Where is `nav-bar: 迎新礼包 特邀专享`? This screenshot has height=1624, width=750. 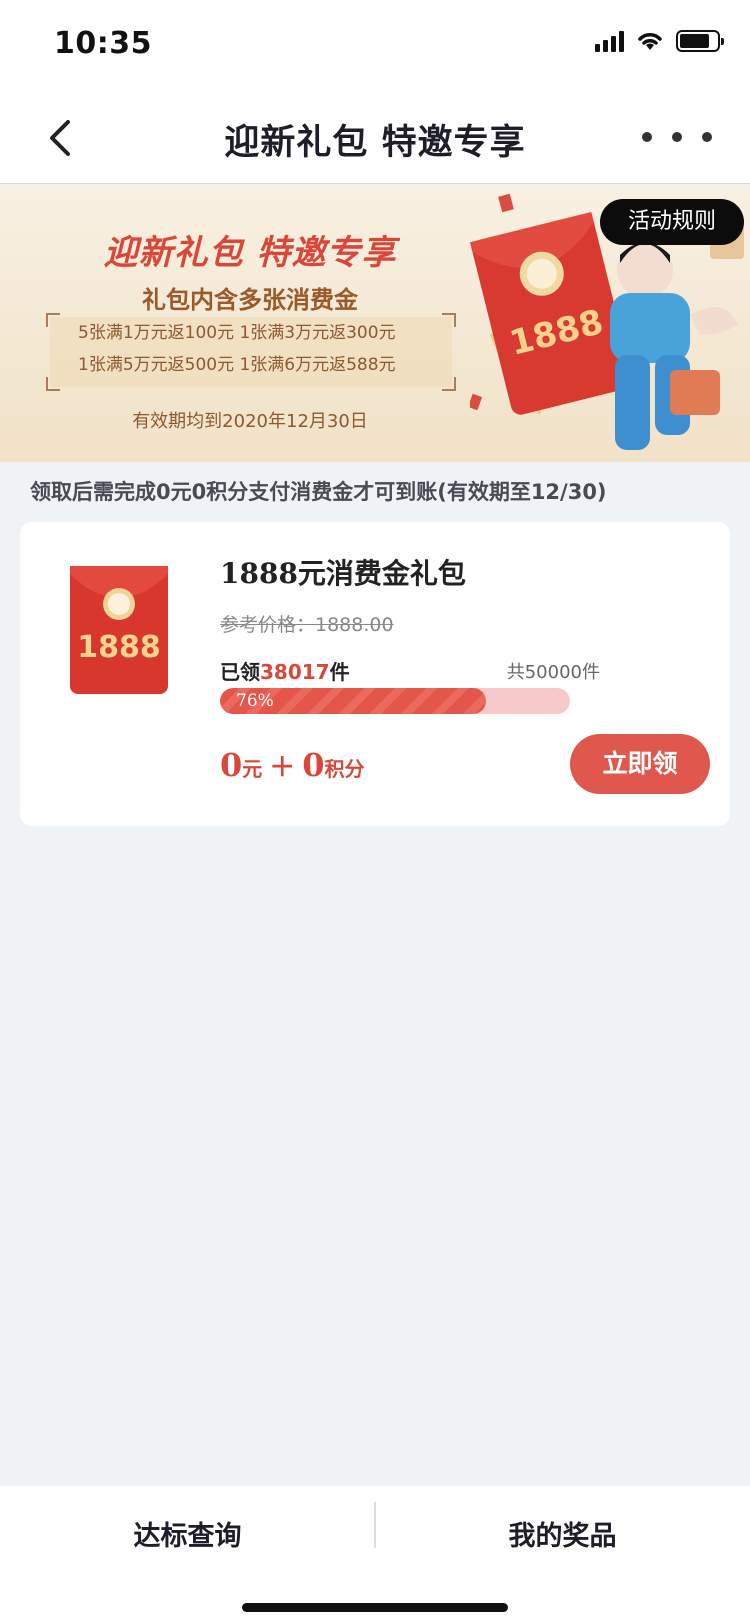
nav-bar: 迎新礼包 特邀专享 is located at coordinates (375, 138).